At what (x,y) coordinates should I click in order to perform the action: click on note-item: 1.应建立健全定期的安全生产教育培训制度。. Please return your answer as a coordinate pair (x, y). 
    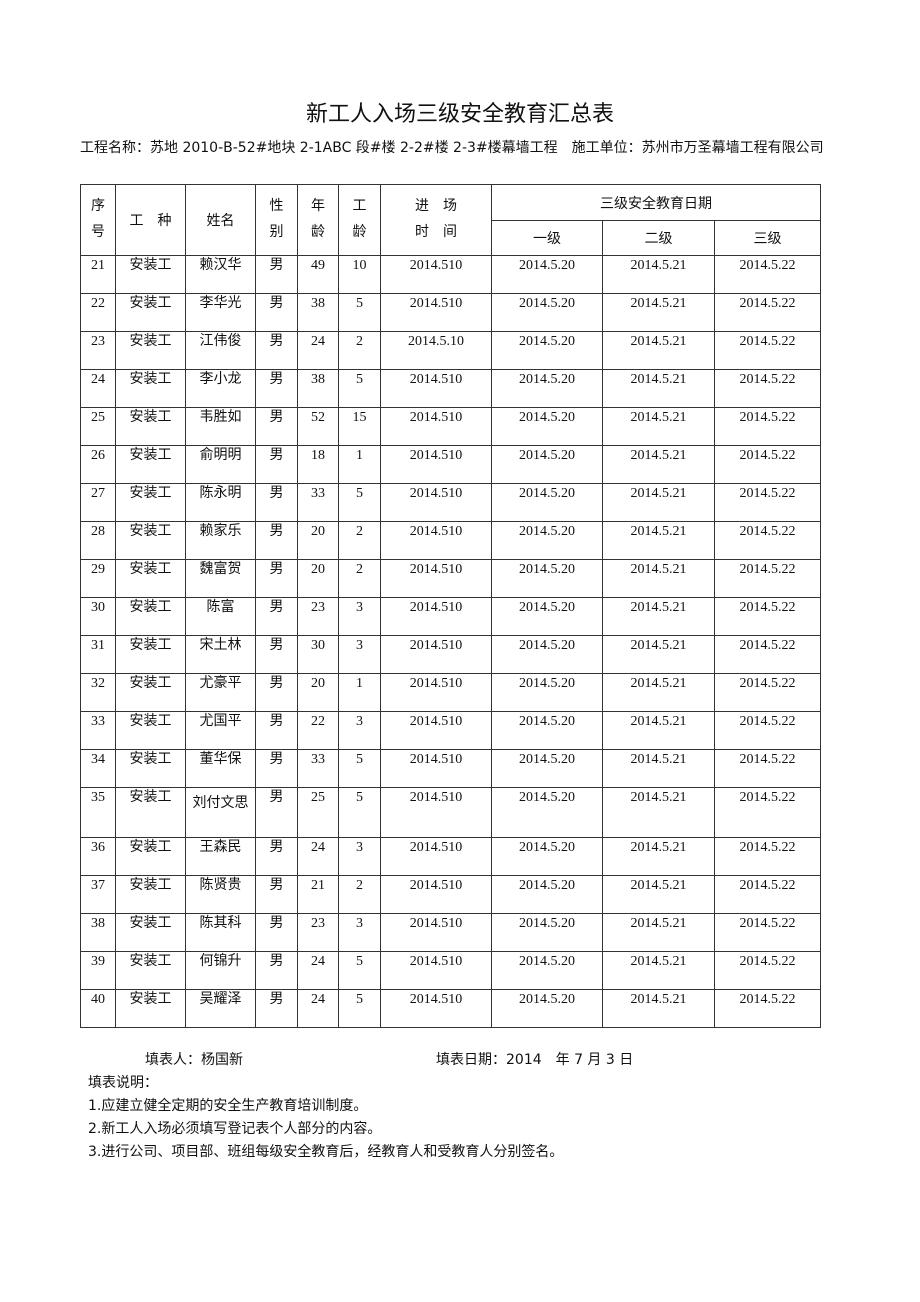
    Looking at the image, I should click on (228, 1106).